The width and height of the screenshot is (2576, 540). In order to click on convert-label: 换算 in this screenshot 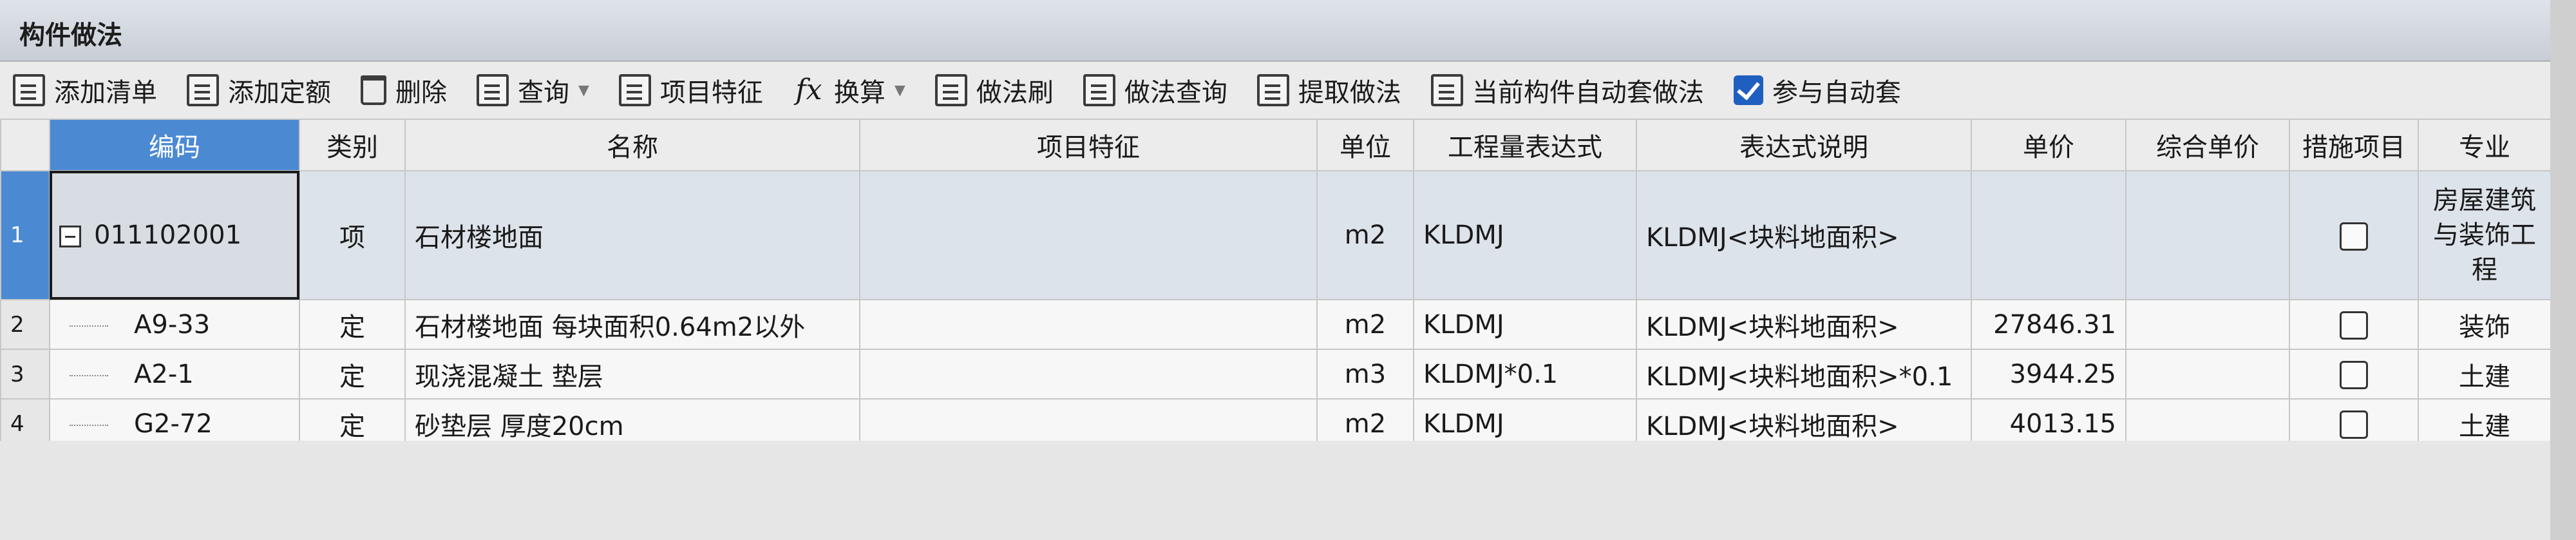, I will do `click(859, 93)`.